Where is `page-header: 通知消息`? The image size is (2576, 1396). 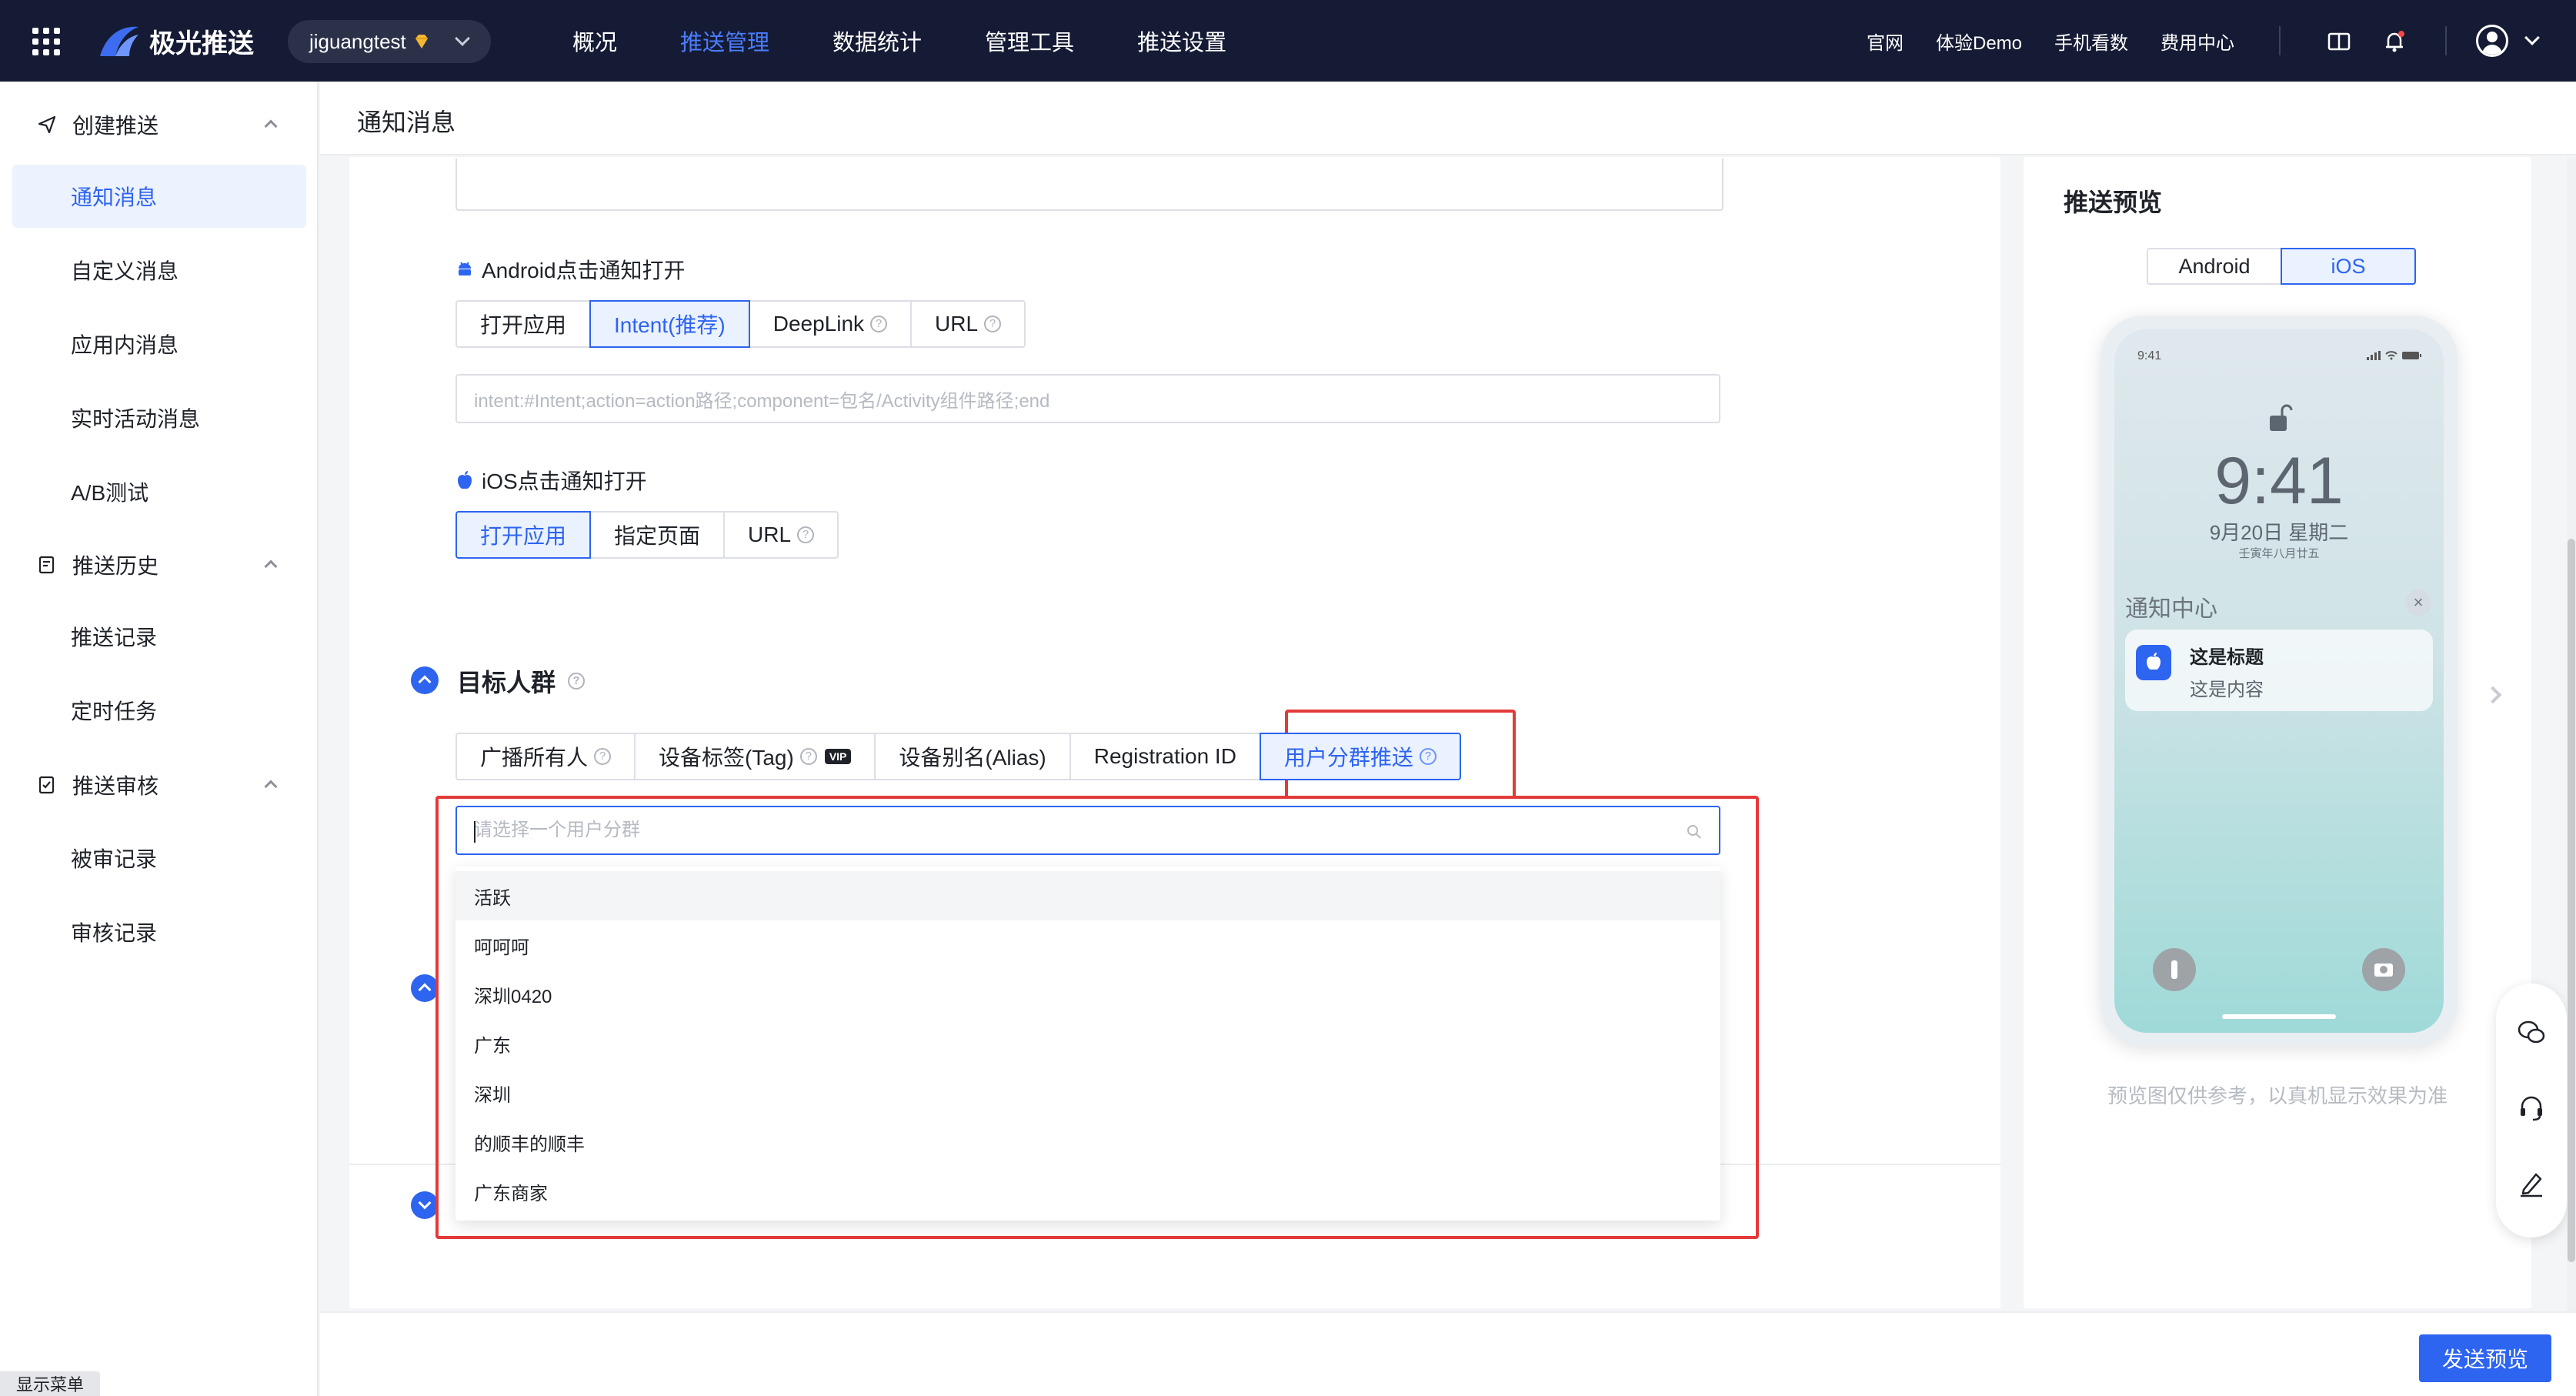
page-header: 通知消息 is located at coordinates (1448, 118).